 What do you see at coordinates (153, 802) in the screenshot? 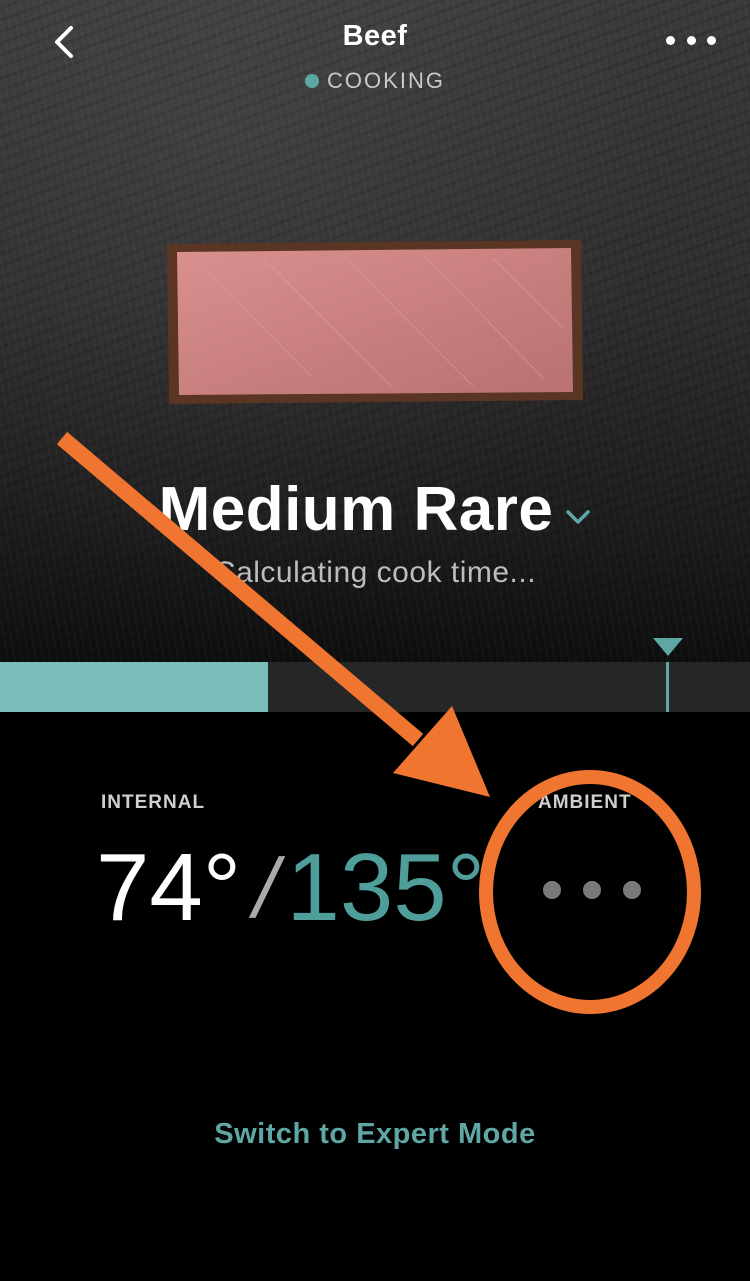
I see `internal-label: INTERNAL` at bounding box center [153, 802].